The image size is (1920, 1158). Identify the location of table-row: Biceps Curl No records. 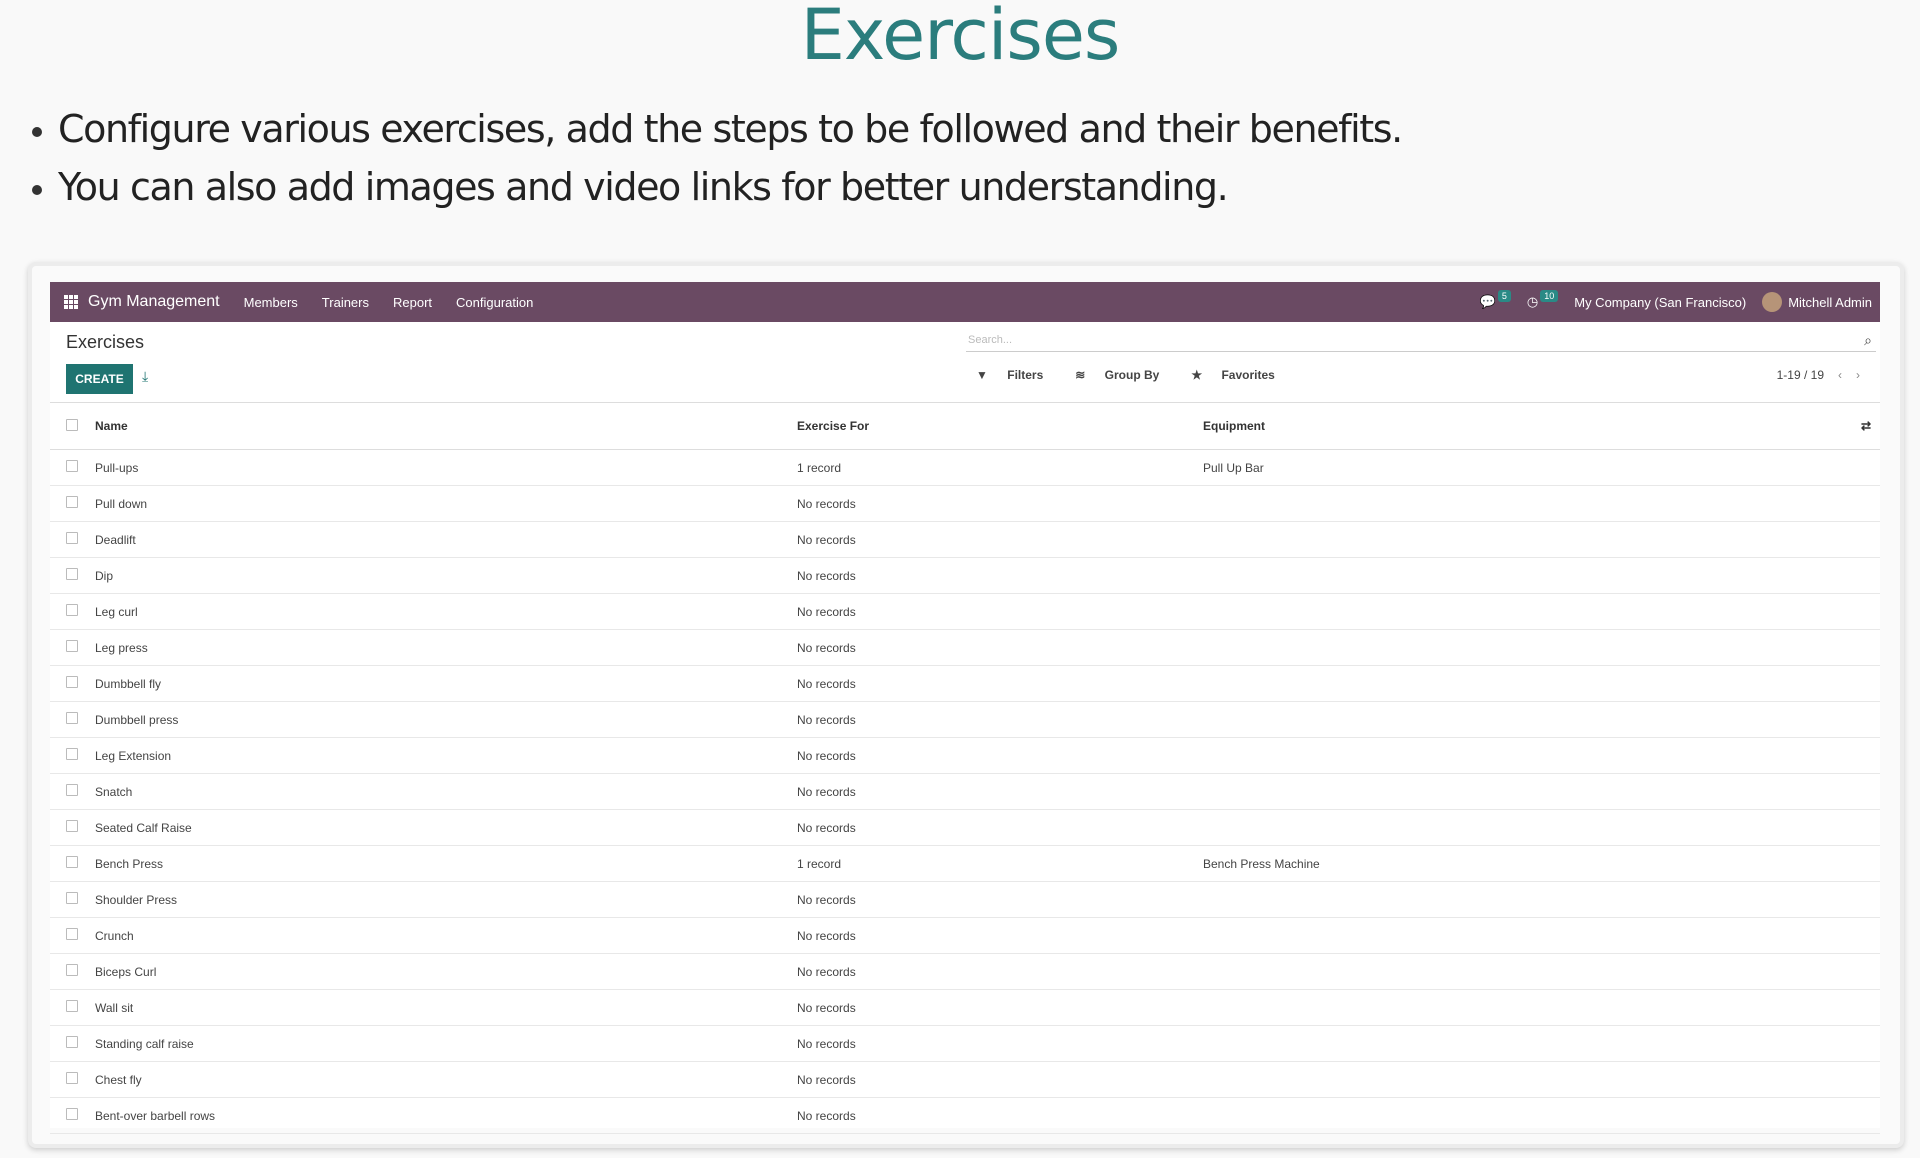
(965, 971).